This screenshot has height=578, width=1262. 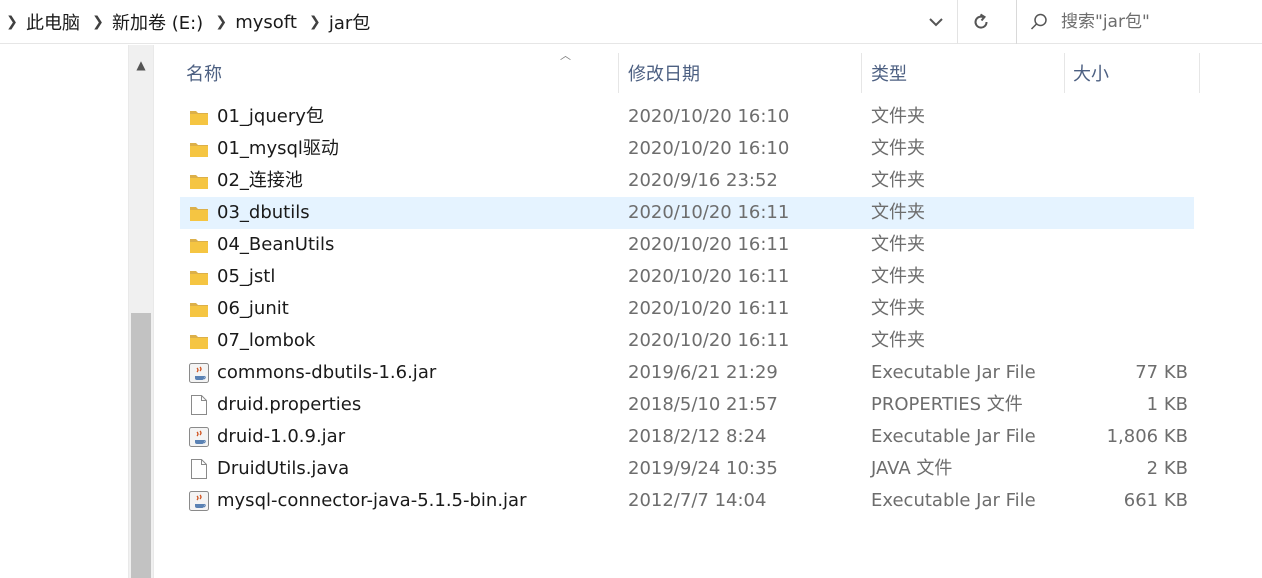 I want to click on recent-locations-button, so click(x=936, y=22).